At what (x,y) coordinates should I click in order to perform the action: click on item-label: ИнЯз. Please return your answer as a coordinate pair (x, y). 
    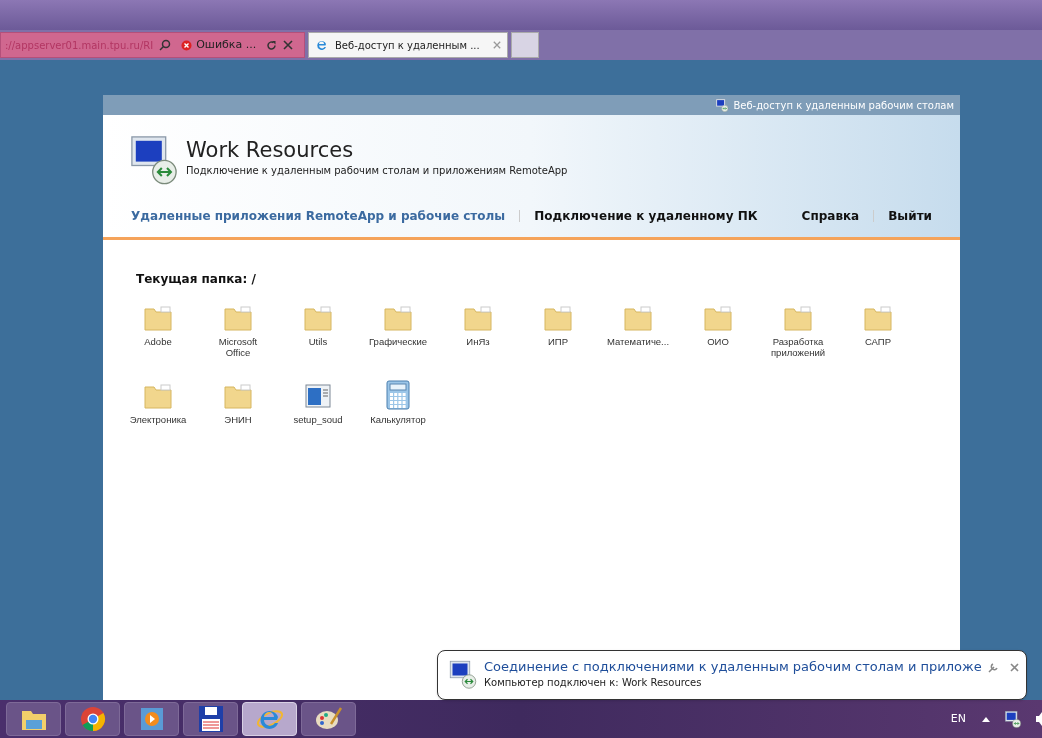
    Looking at the image, I should click on (478, 341).